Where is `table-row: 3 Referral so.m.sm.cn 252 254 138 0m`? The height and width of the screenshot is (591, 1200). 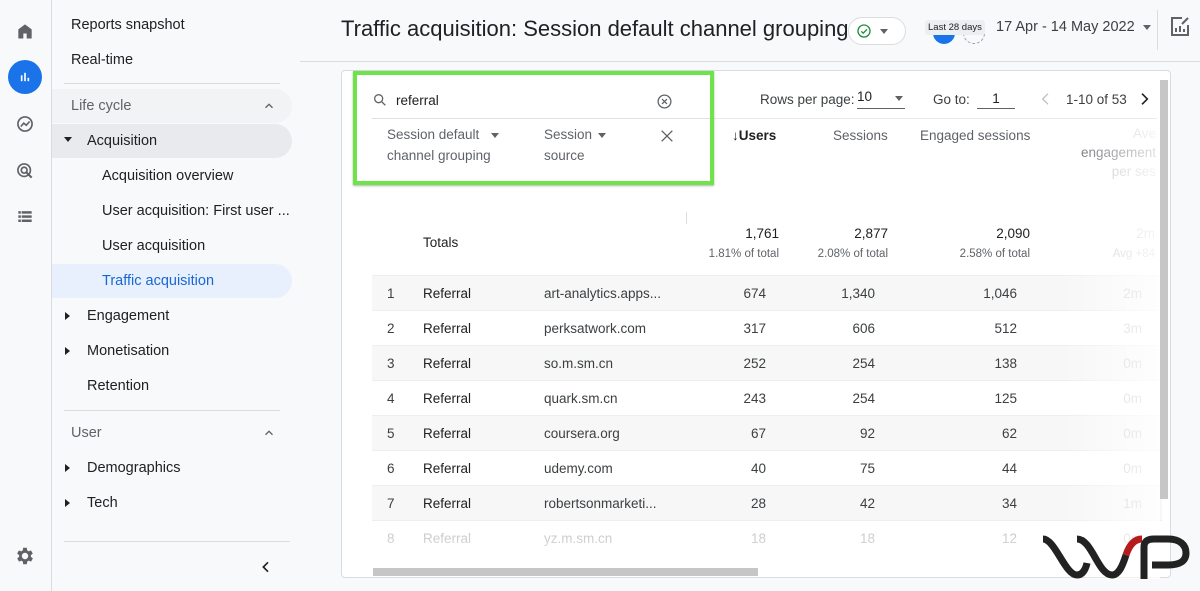
table-row: 3 Referral so.m.sm.cn 252 254 138 0m is located at coordinates (767, 362).